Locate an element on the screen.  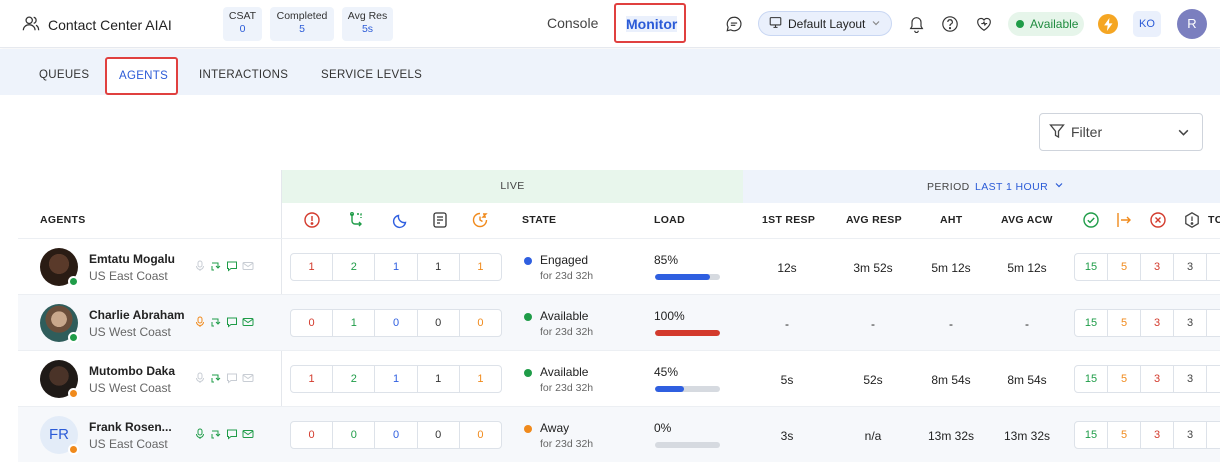
nav-monitor: Monitor is located at coordinates (650, 23).